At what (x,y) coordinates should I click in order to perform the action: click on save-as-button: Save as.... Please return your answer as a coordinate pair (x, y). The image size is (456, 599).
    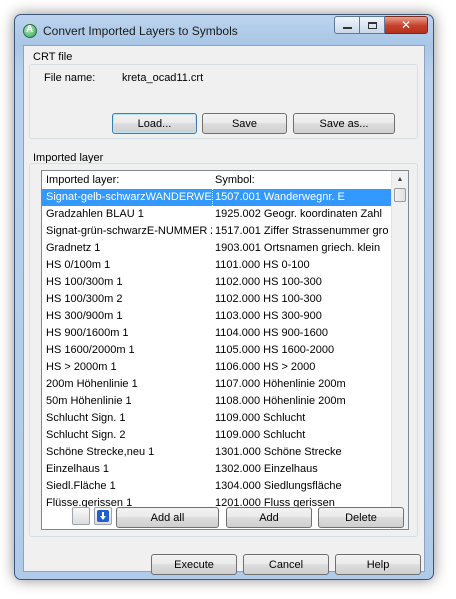
    Looking at the image, I should click on (344, 123).